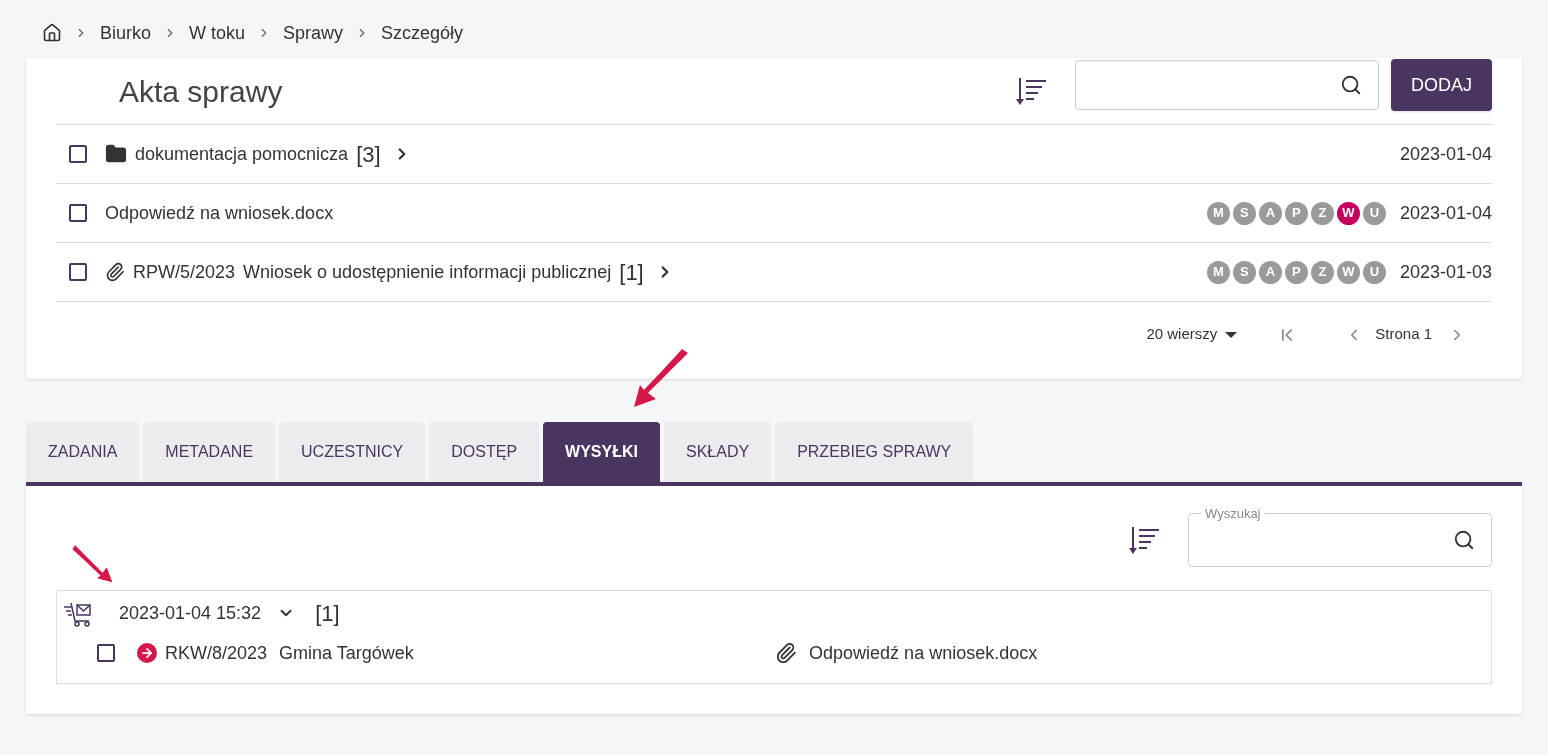 This screenshot has height=755, width=1548. I want to click on tab: DOSTĘP, so click(484, 452).